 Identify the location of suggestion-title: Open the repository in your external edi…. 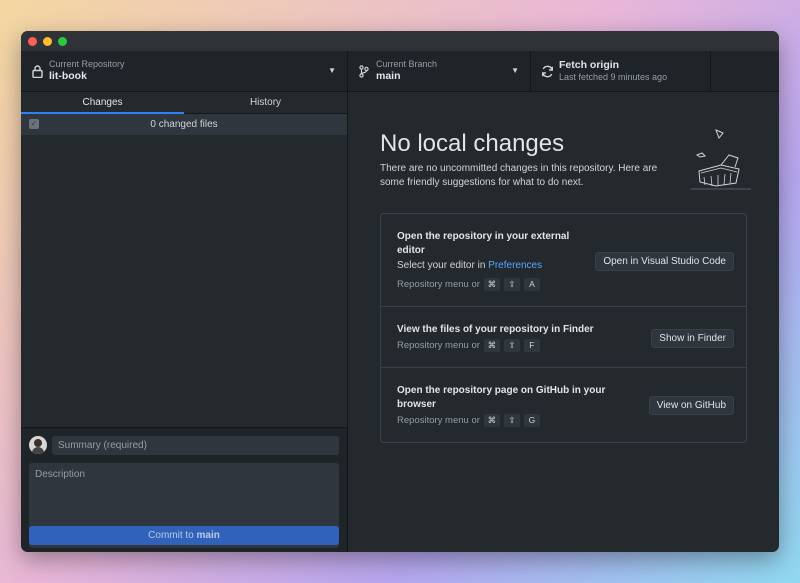
(483, 243).